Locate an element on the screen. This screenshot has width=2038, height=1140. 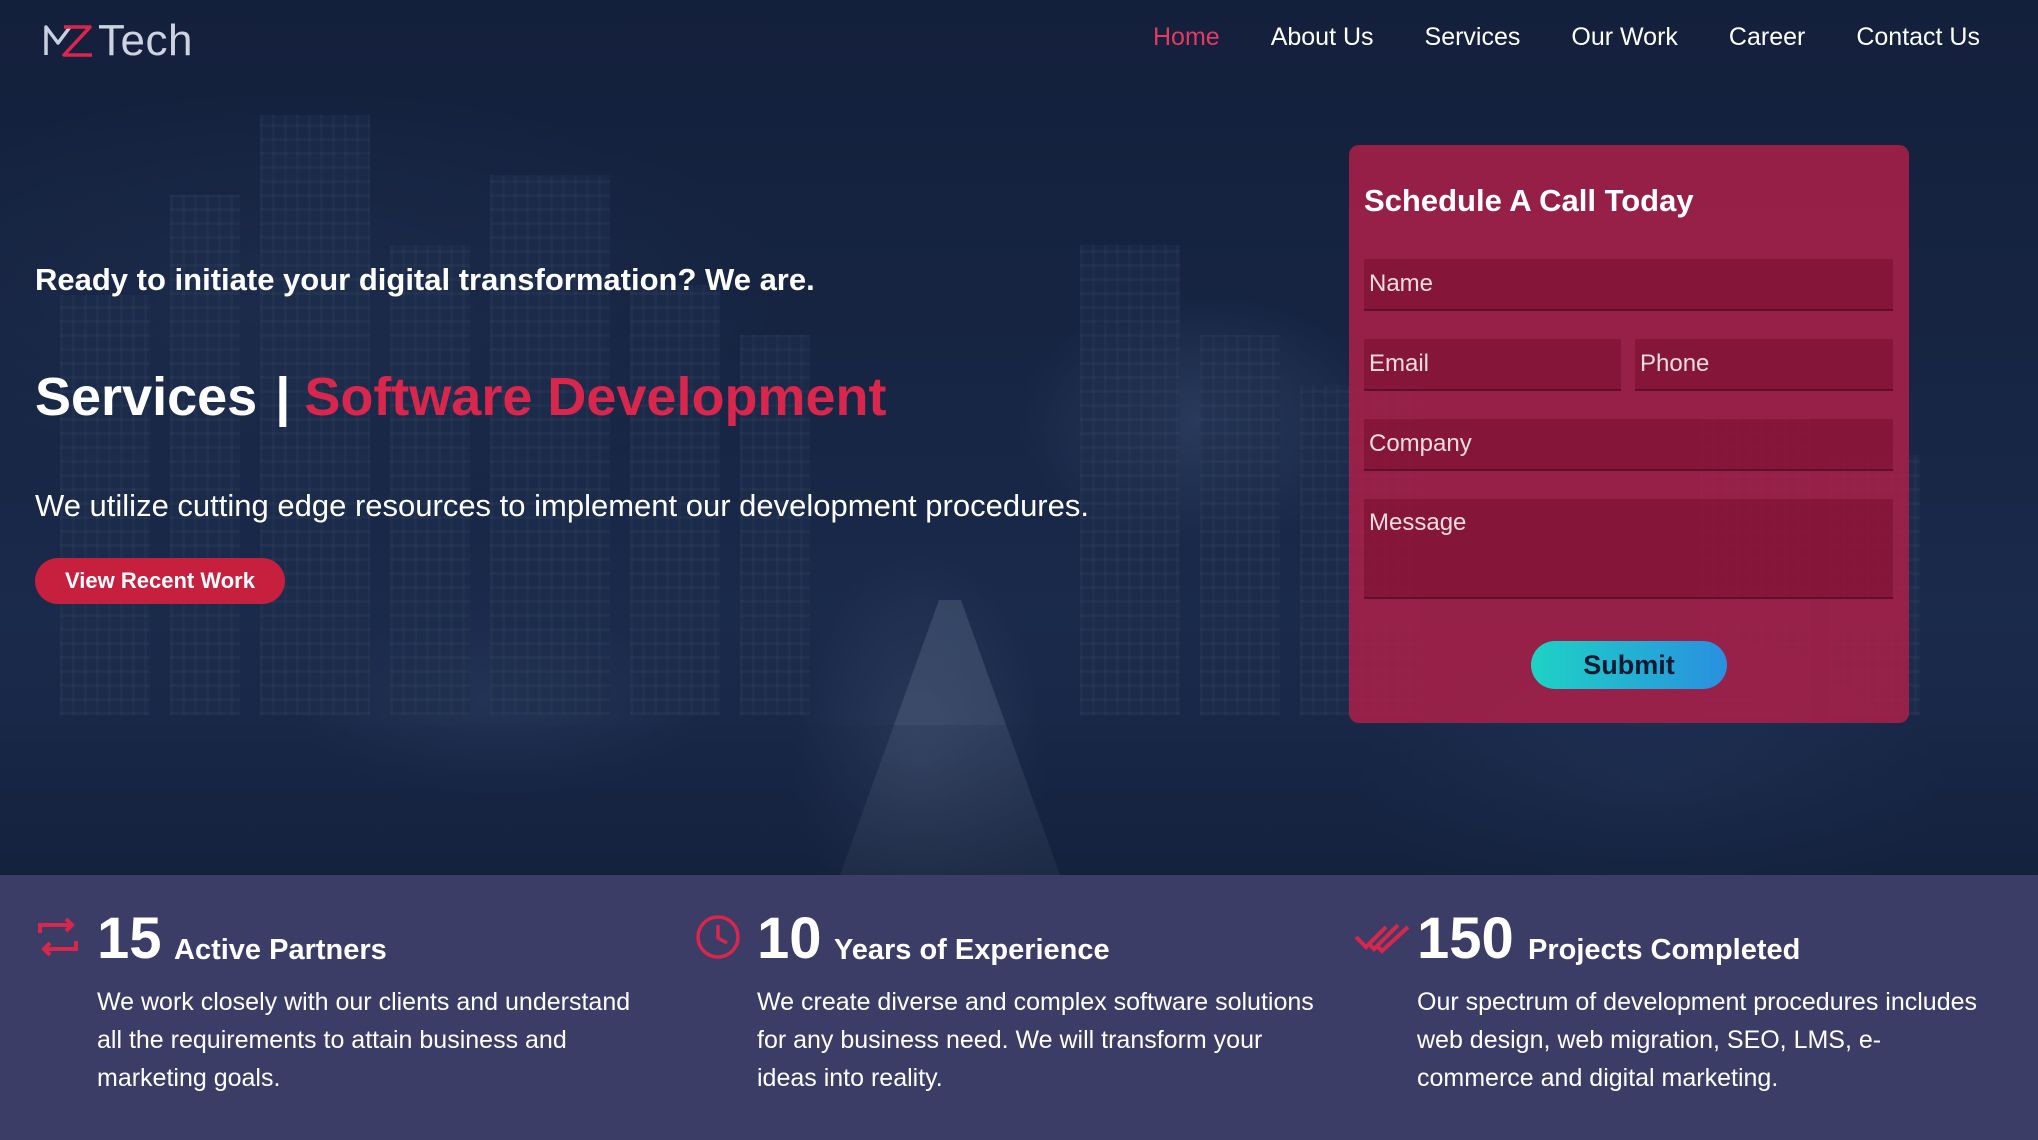
nav-career: Career is located at coordinates (1767, 37).